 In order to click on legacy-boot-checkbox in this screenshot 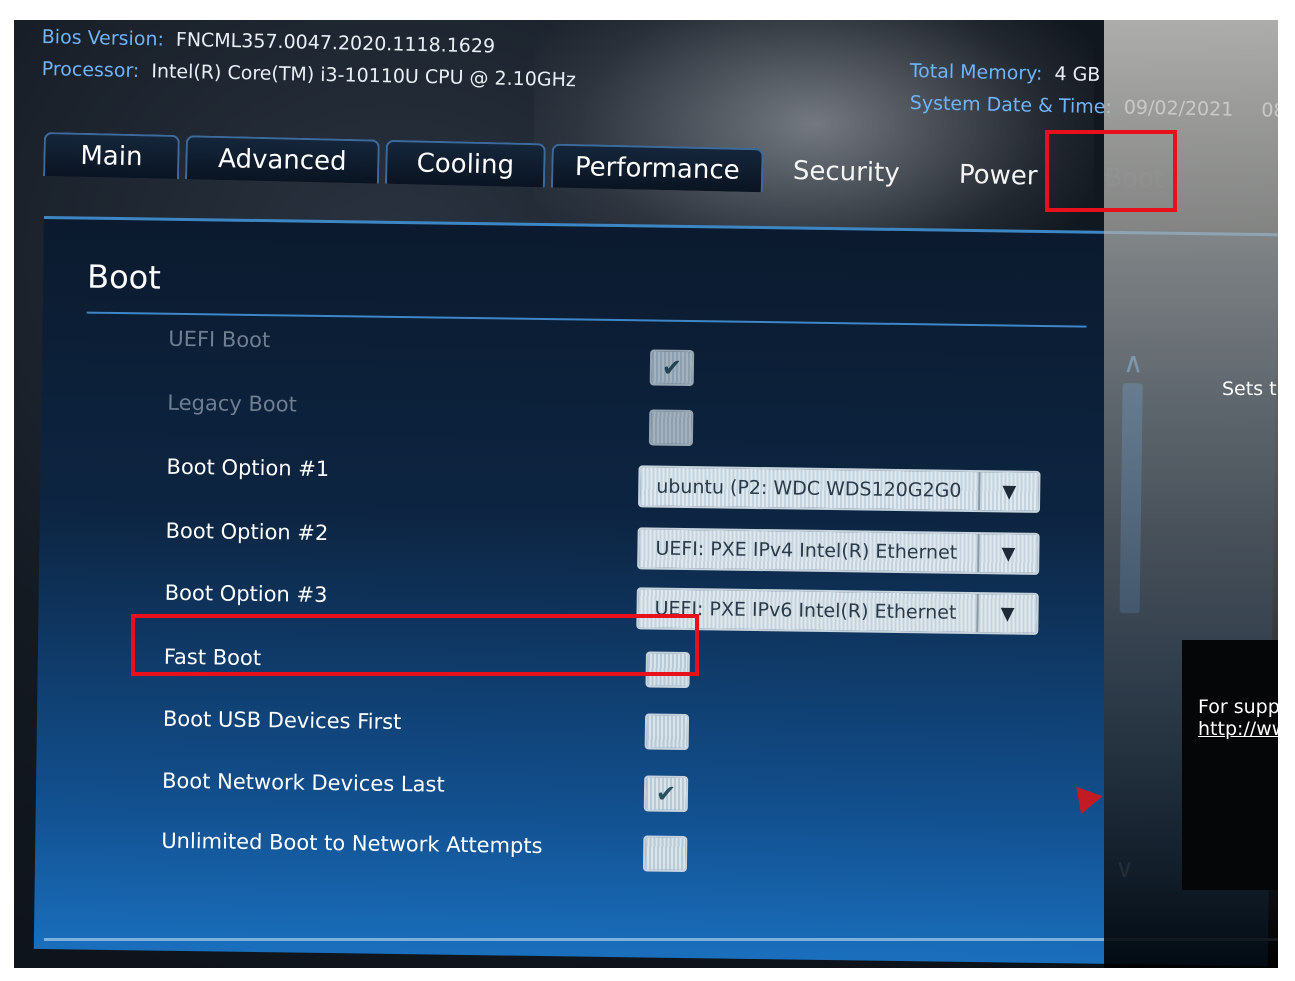, I will do `click(671, 428)`.